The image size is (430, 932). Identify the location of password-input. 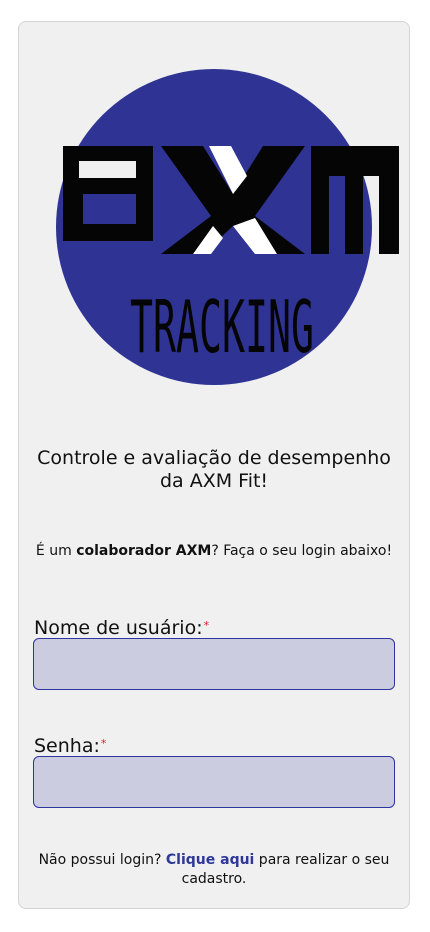
(214, 782).